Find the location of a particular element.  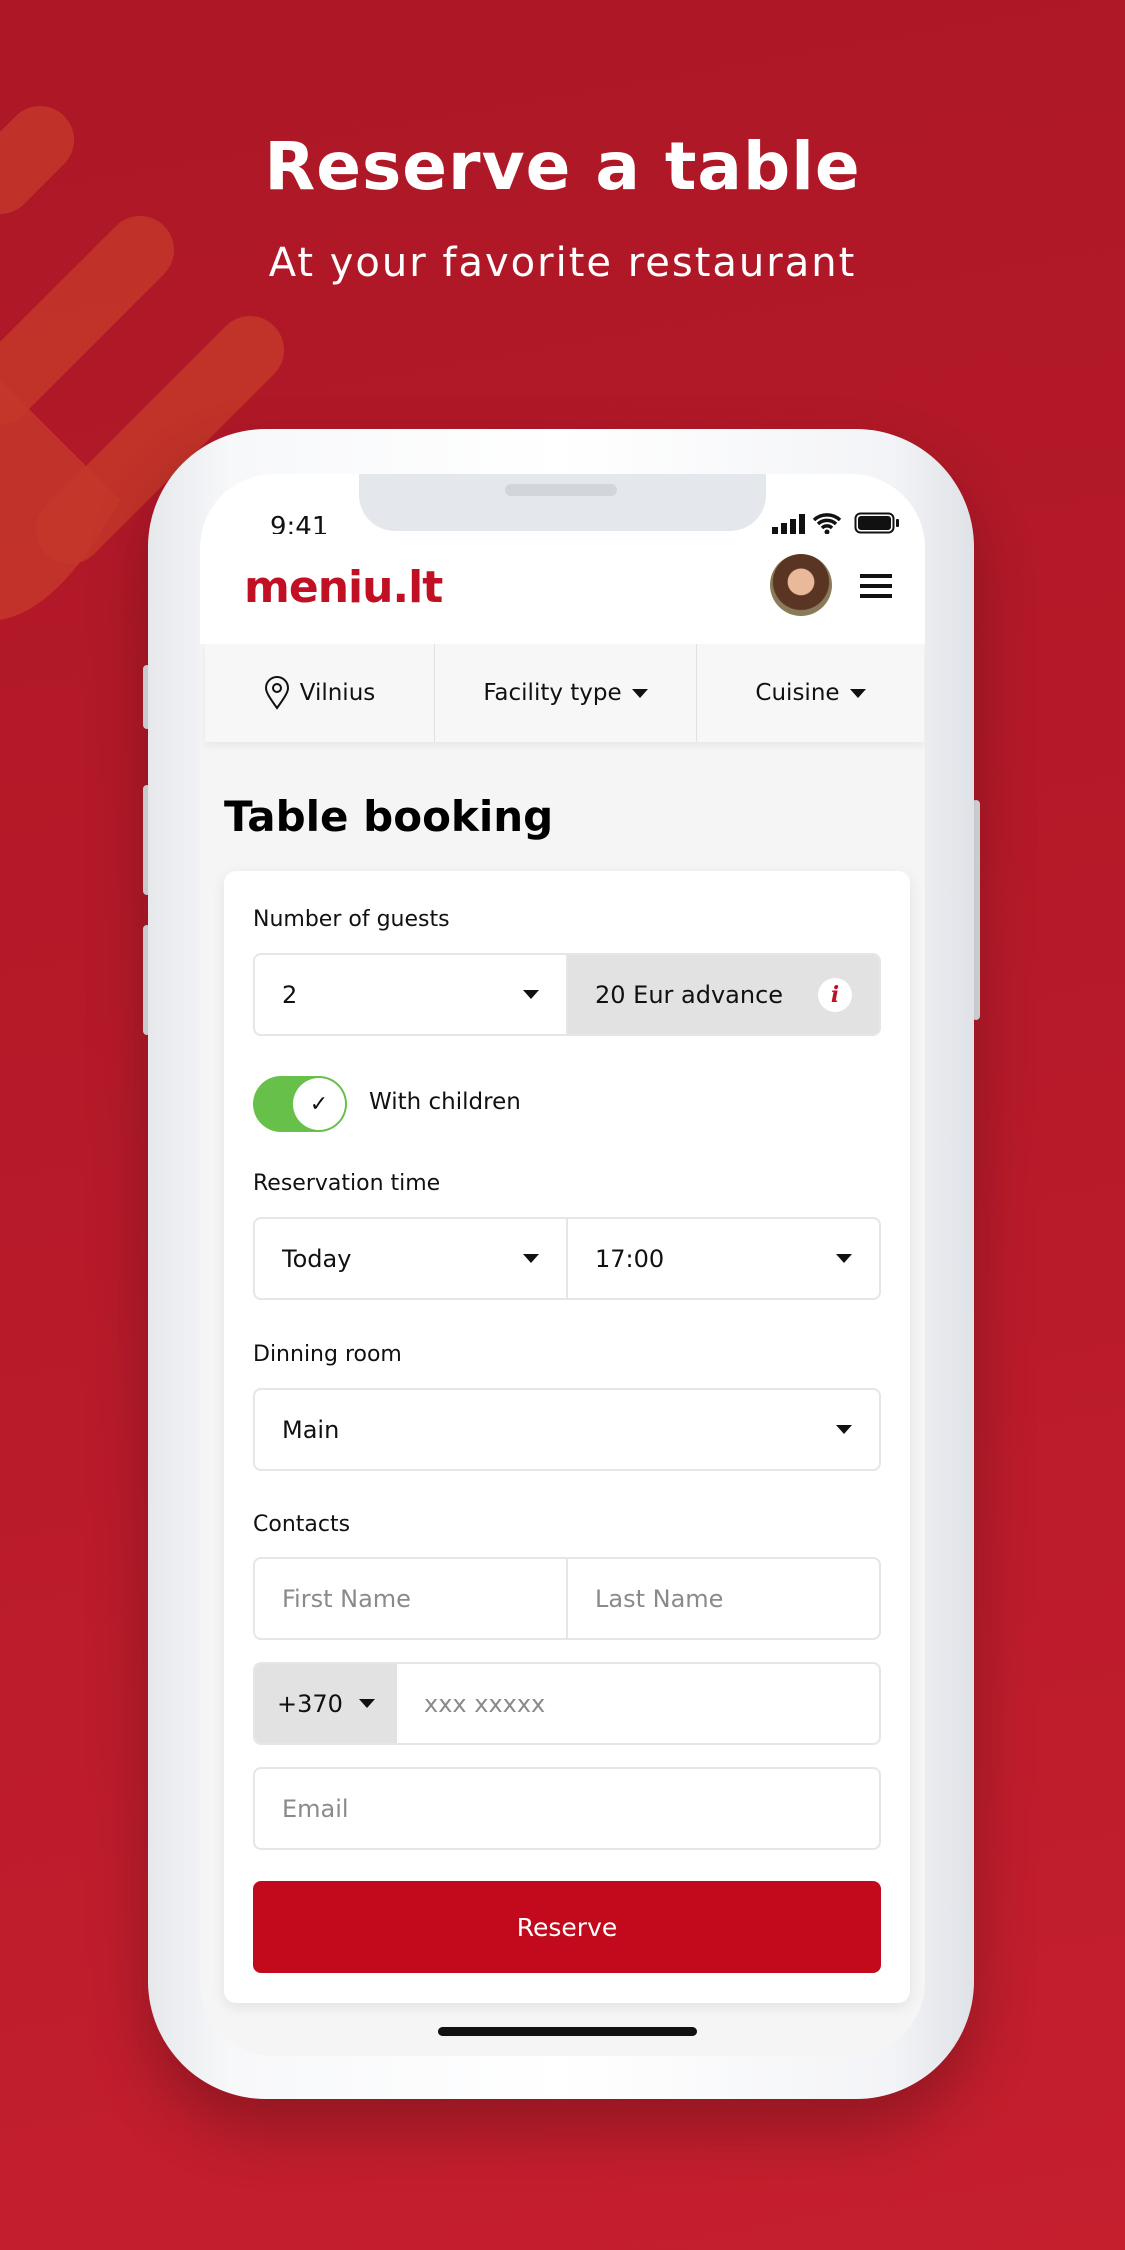

check-icon: ✓ is located at coordinates (319, 1104).